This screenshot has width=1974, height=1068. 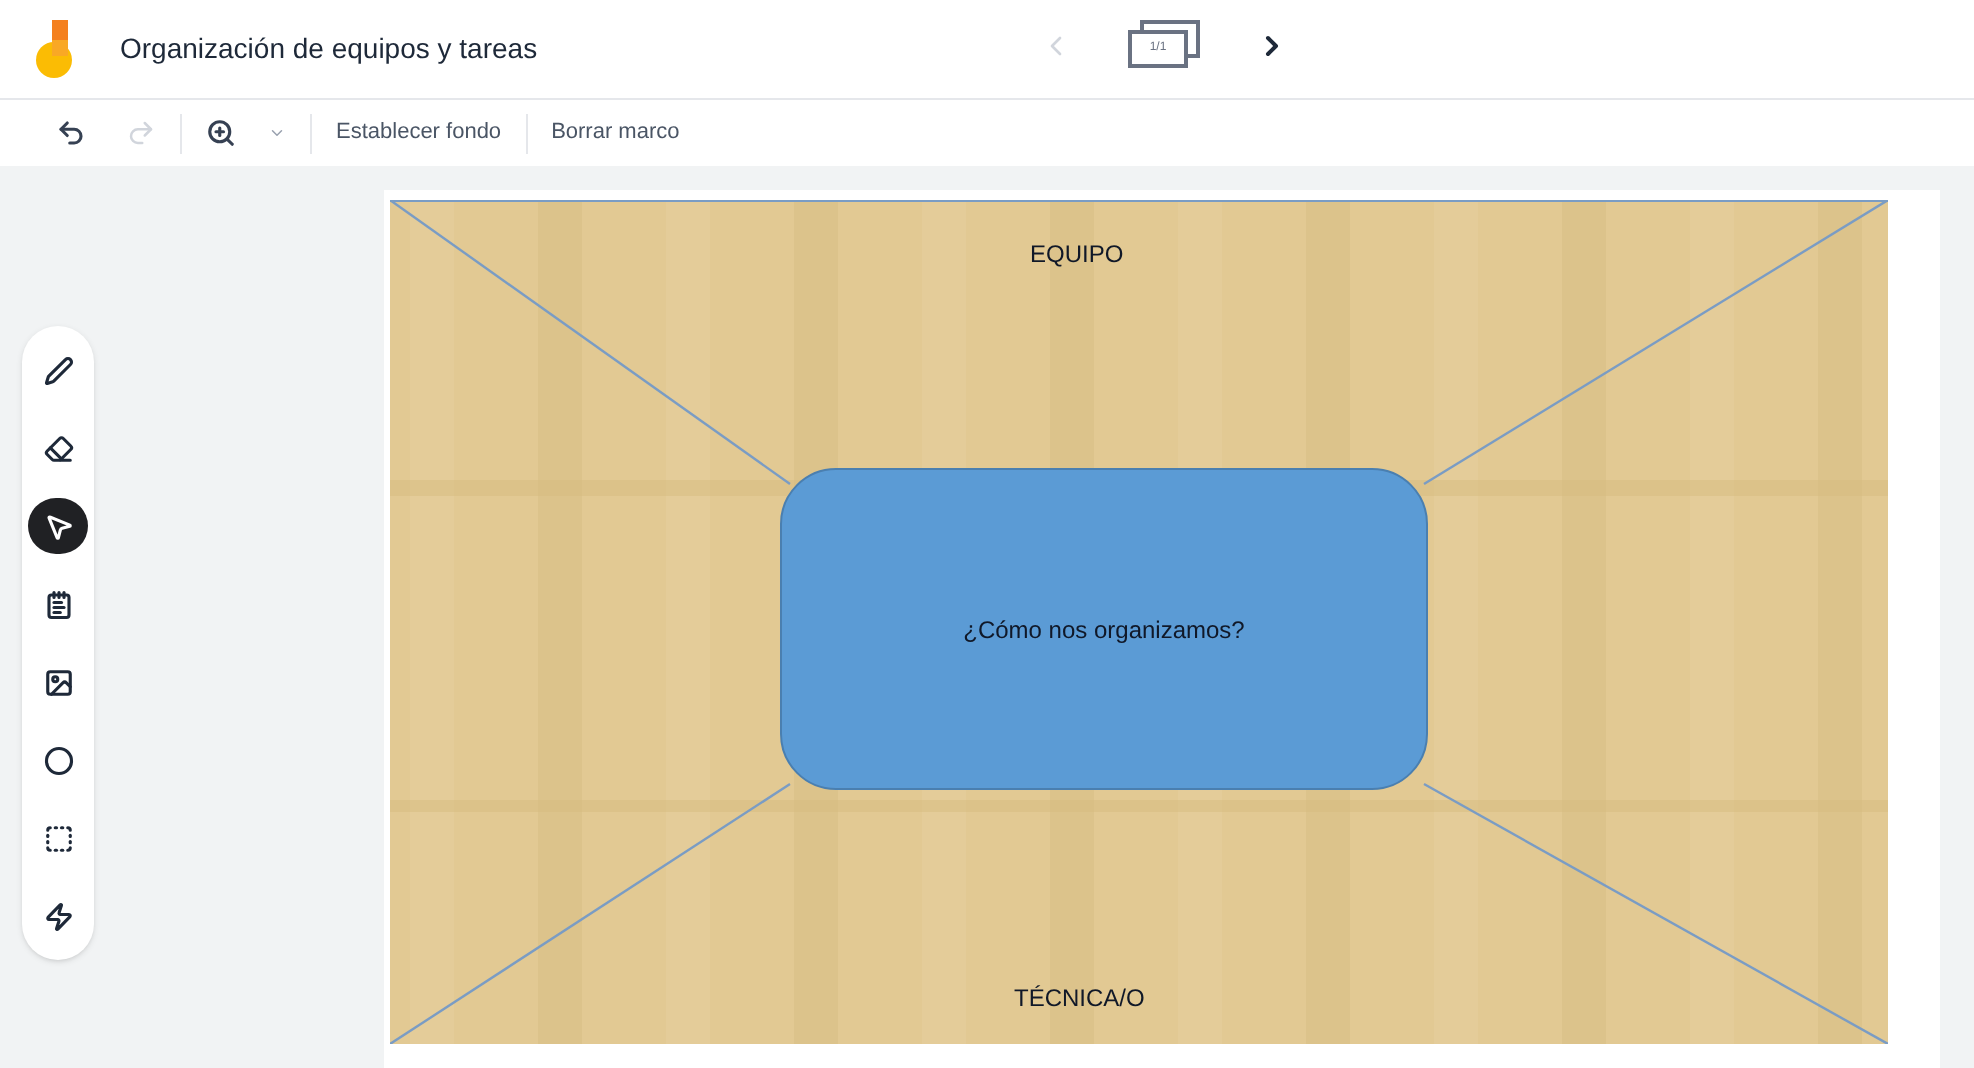 I want to click on undo-icon, so click(x=71, y=133).